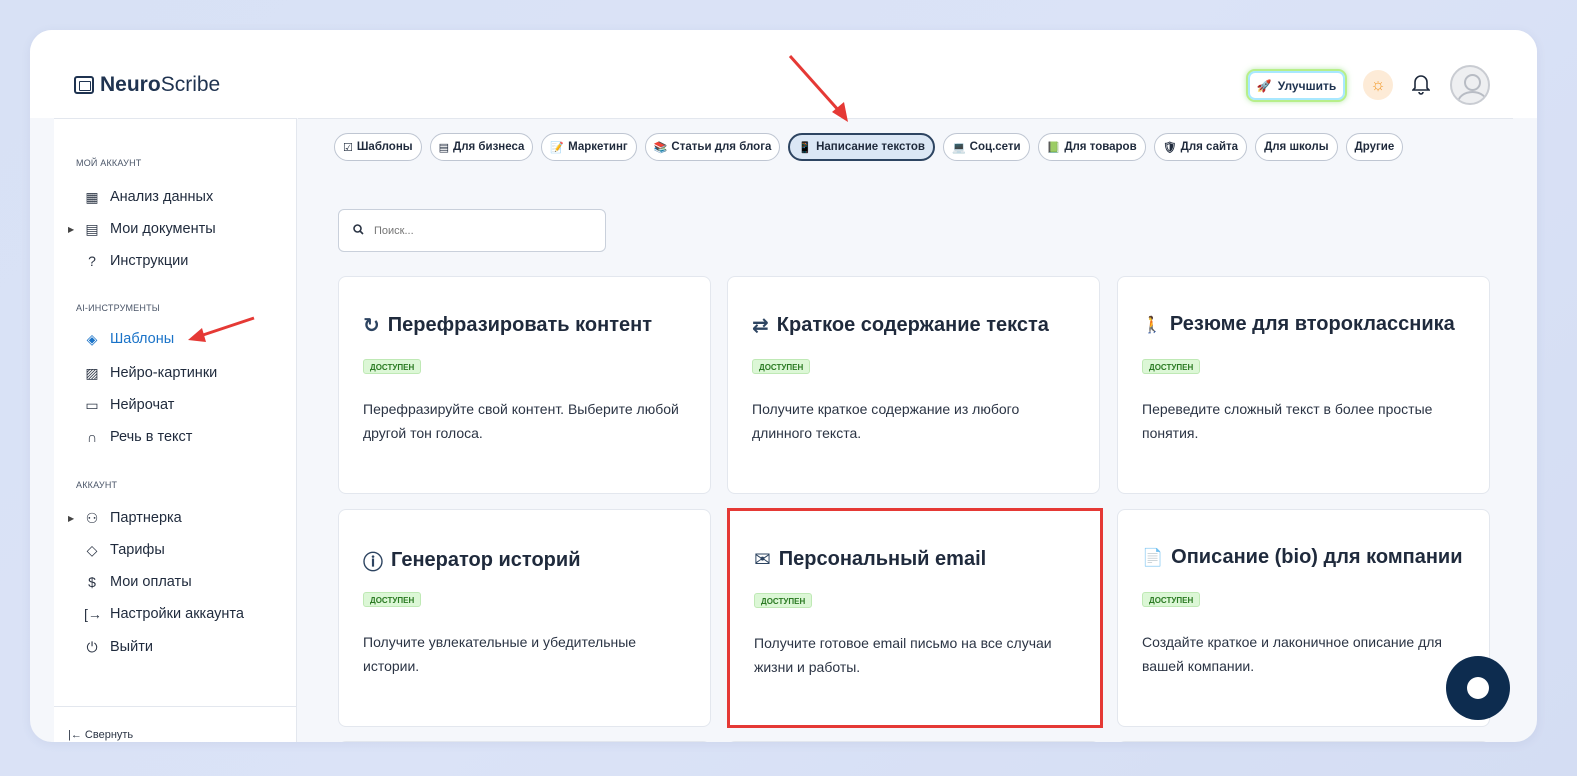  I want to click on avatar, so click(1470, 85).